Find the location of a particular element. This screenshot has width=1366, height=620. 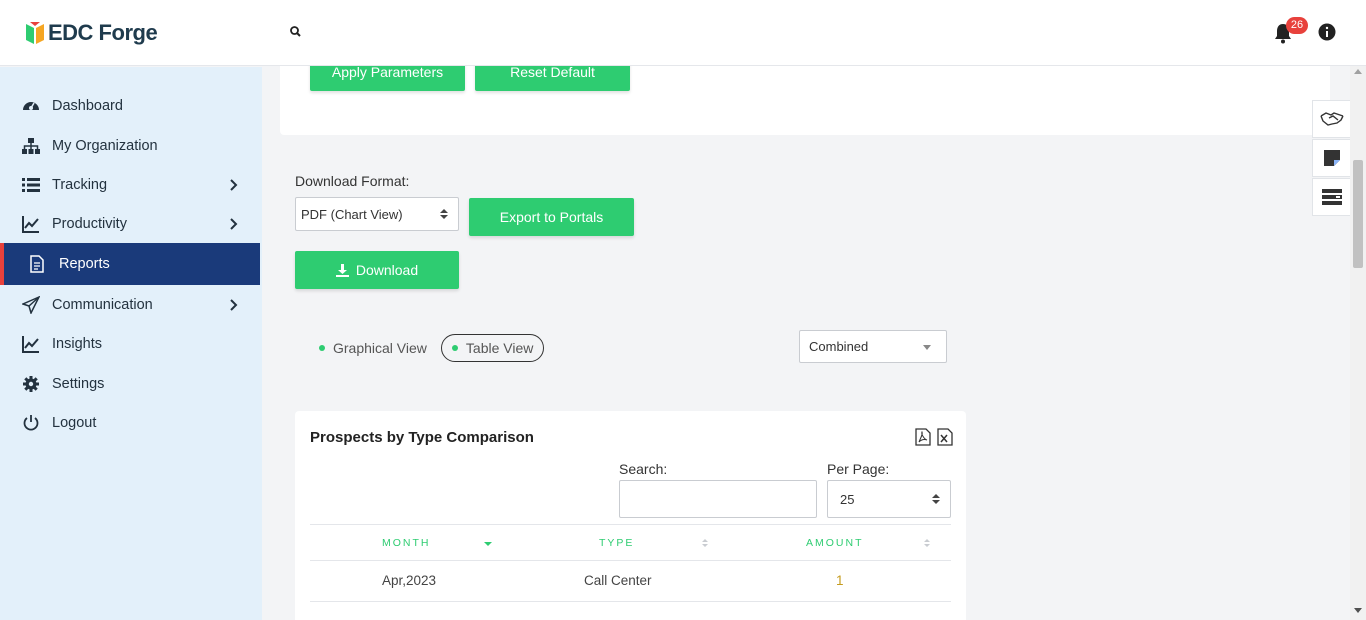

sort-desc-icon is located at coordinates (488, 543).